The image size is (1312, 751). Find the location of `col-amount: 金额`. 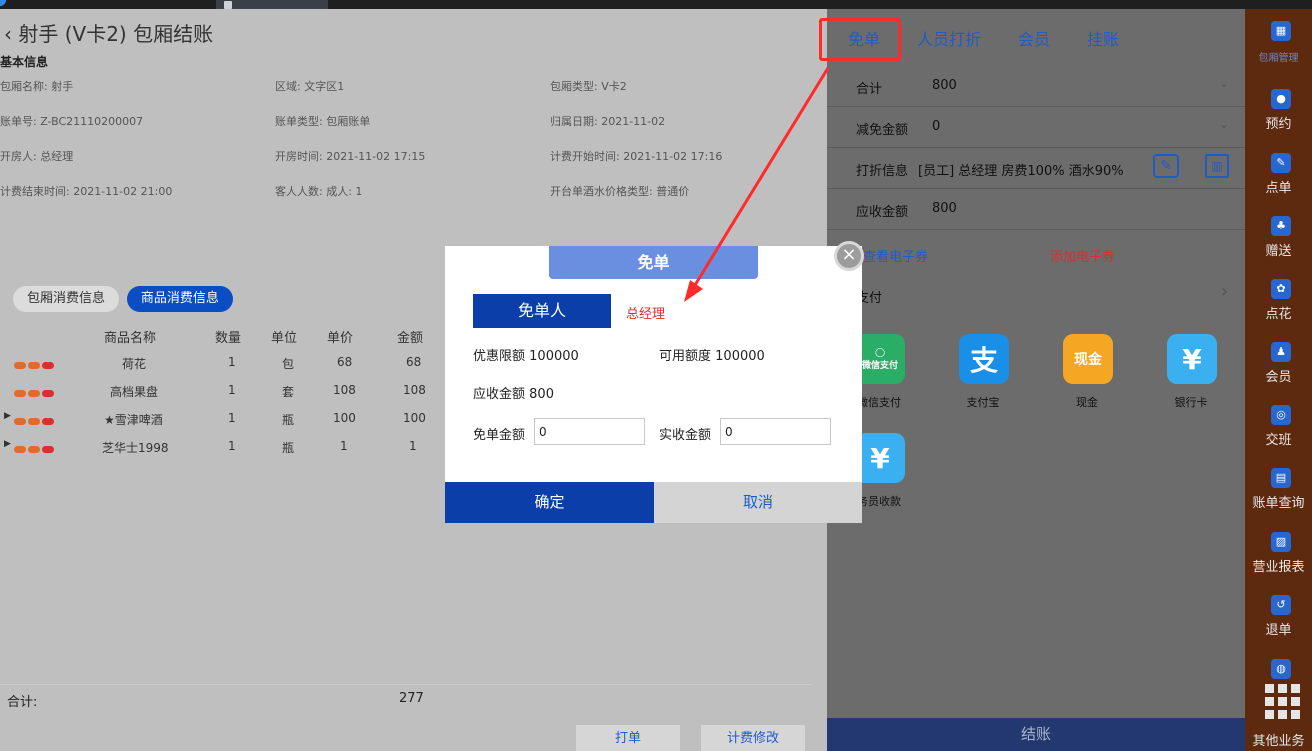

col-amount: 金额 is located at coordinates (410, 338).